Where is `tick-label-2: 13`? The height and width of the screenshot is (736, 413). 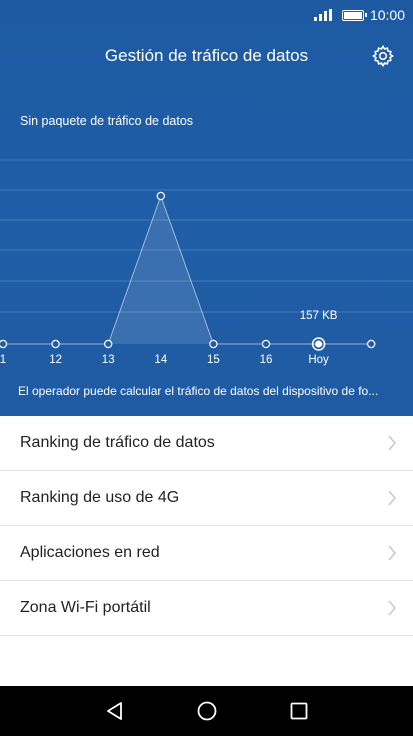 tick-label-2: 13 is located at coordinates (108, 360).